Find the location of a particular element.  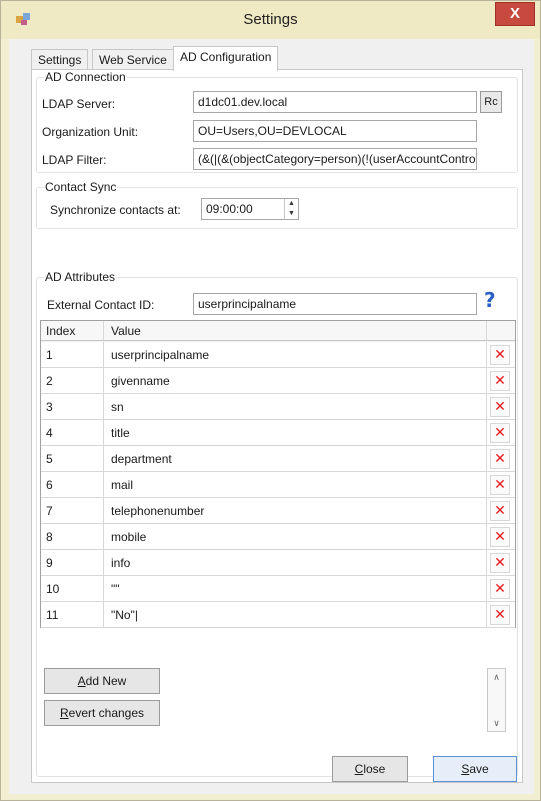

synchronize-label: Synchronize contacts at: is located at coordinates (115, 210).